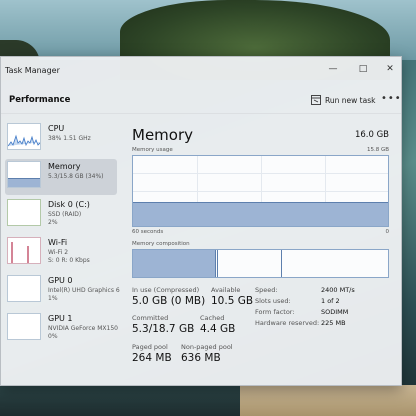 Image resolution: width=416 pixels, height=416 pixels. What do you see at coordinates (215, 263) in the screenshot?
I see `composition-divider-modified` at bounding box center [215, 263].